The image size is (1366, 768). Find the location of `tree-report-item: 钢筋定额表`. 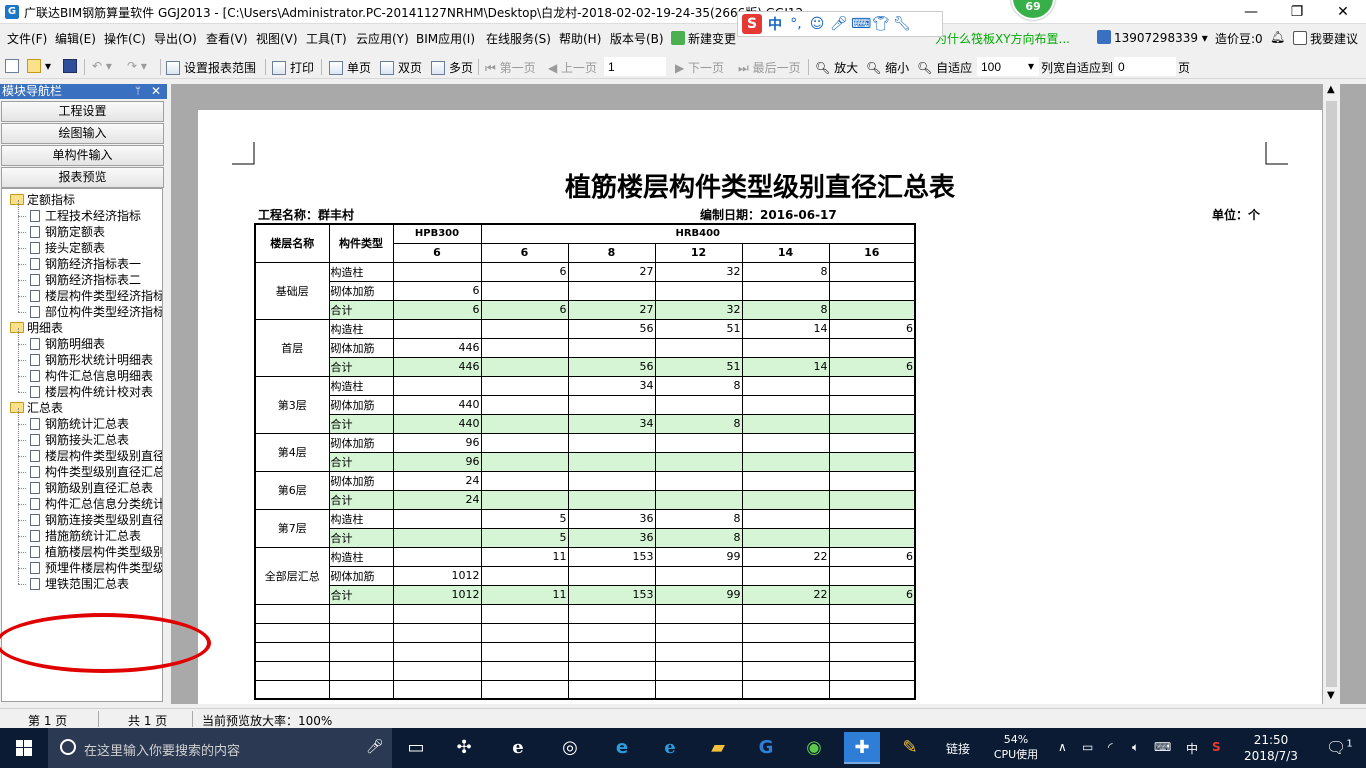

tree-report-item: 钢筋定额表 is located at coordinates (67, 232).